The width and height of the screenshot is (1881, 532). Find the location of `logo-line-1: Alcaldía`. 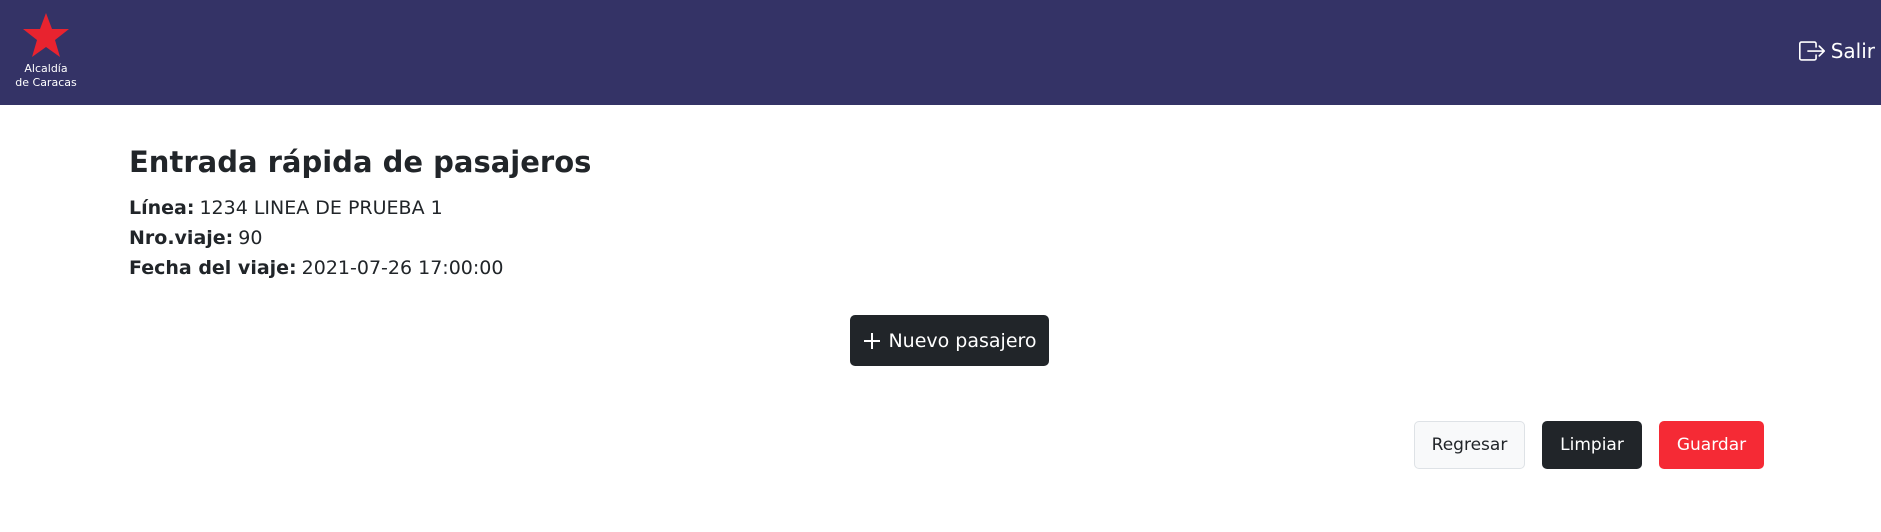

logo-line-1: Alcaldía is located at coordinates (46, 68).